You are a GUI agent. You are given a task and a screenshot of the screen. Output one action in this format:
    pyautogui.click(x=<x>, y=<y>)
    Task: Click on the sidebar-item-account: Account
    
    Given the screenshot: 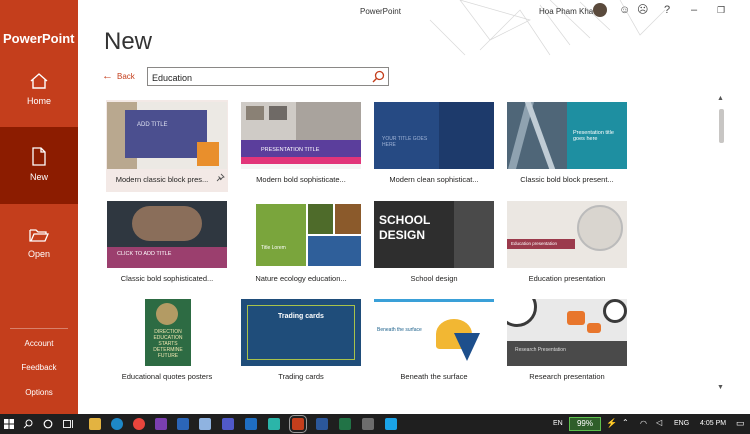 What is the action you would take?
    pyautogui.click(x=39, y=343)
    